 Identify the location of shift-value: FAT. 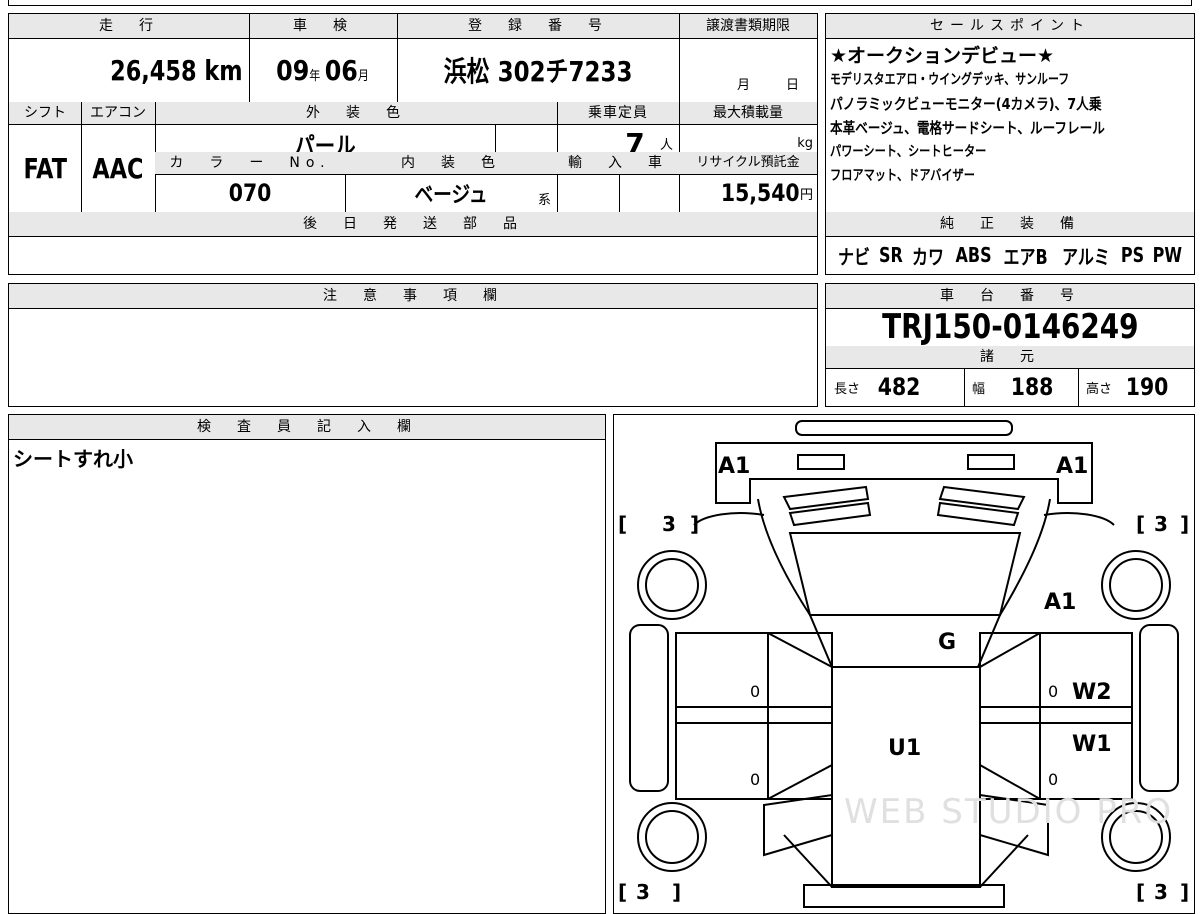
(45, 168).